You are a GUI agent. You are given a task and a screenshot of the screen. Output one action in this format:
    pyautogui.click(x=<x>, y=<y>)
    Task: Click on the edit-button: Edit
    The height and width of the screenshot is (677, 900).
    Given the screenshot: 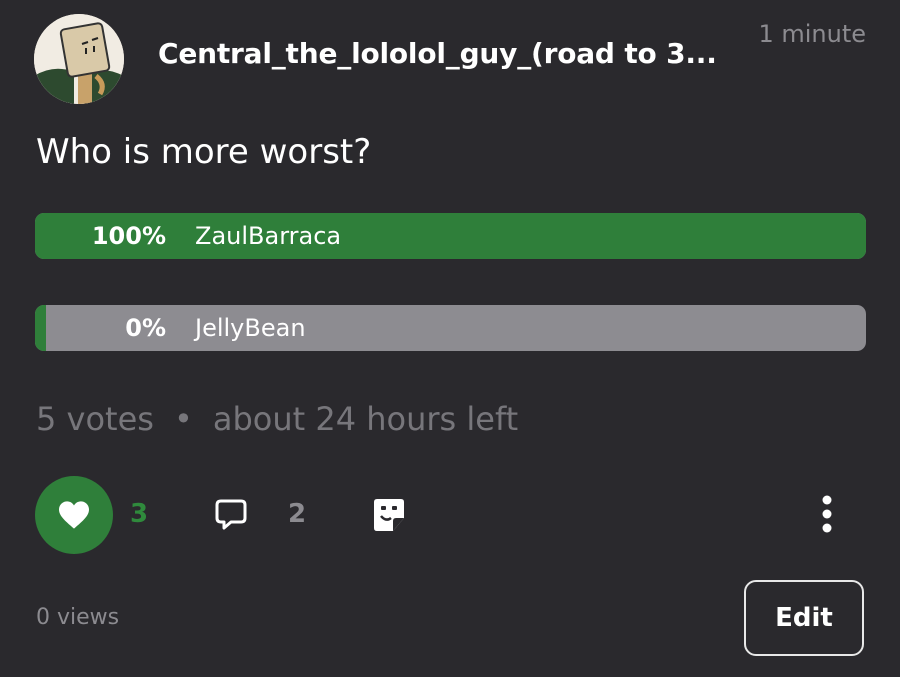 What is the action you would take?
    pyautogui.click(x=804, y=618)
    